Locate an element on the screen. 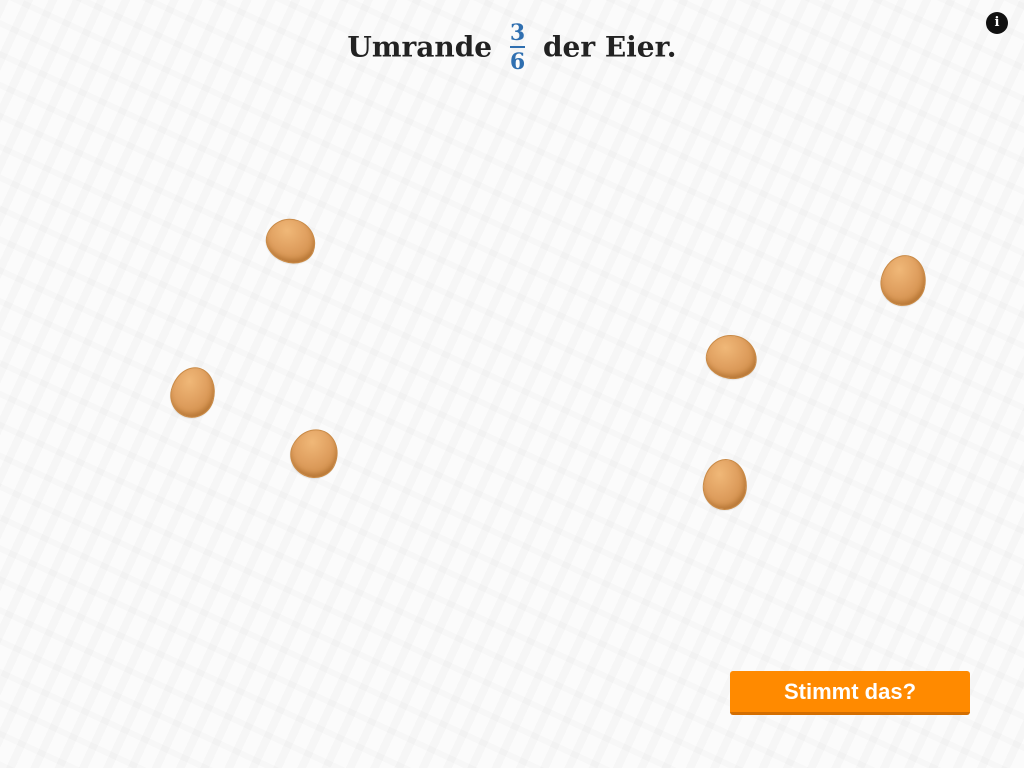 This screenshot has width=1024, height=768. prompt-text-before: Umrande is located at coordinates (420, 47).